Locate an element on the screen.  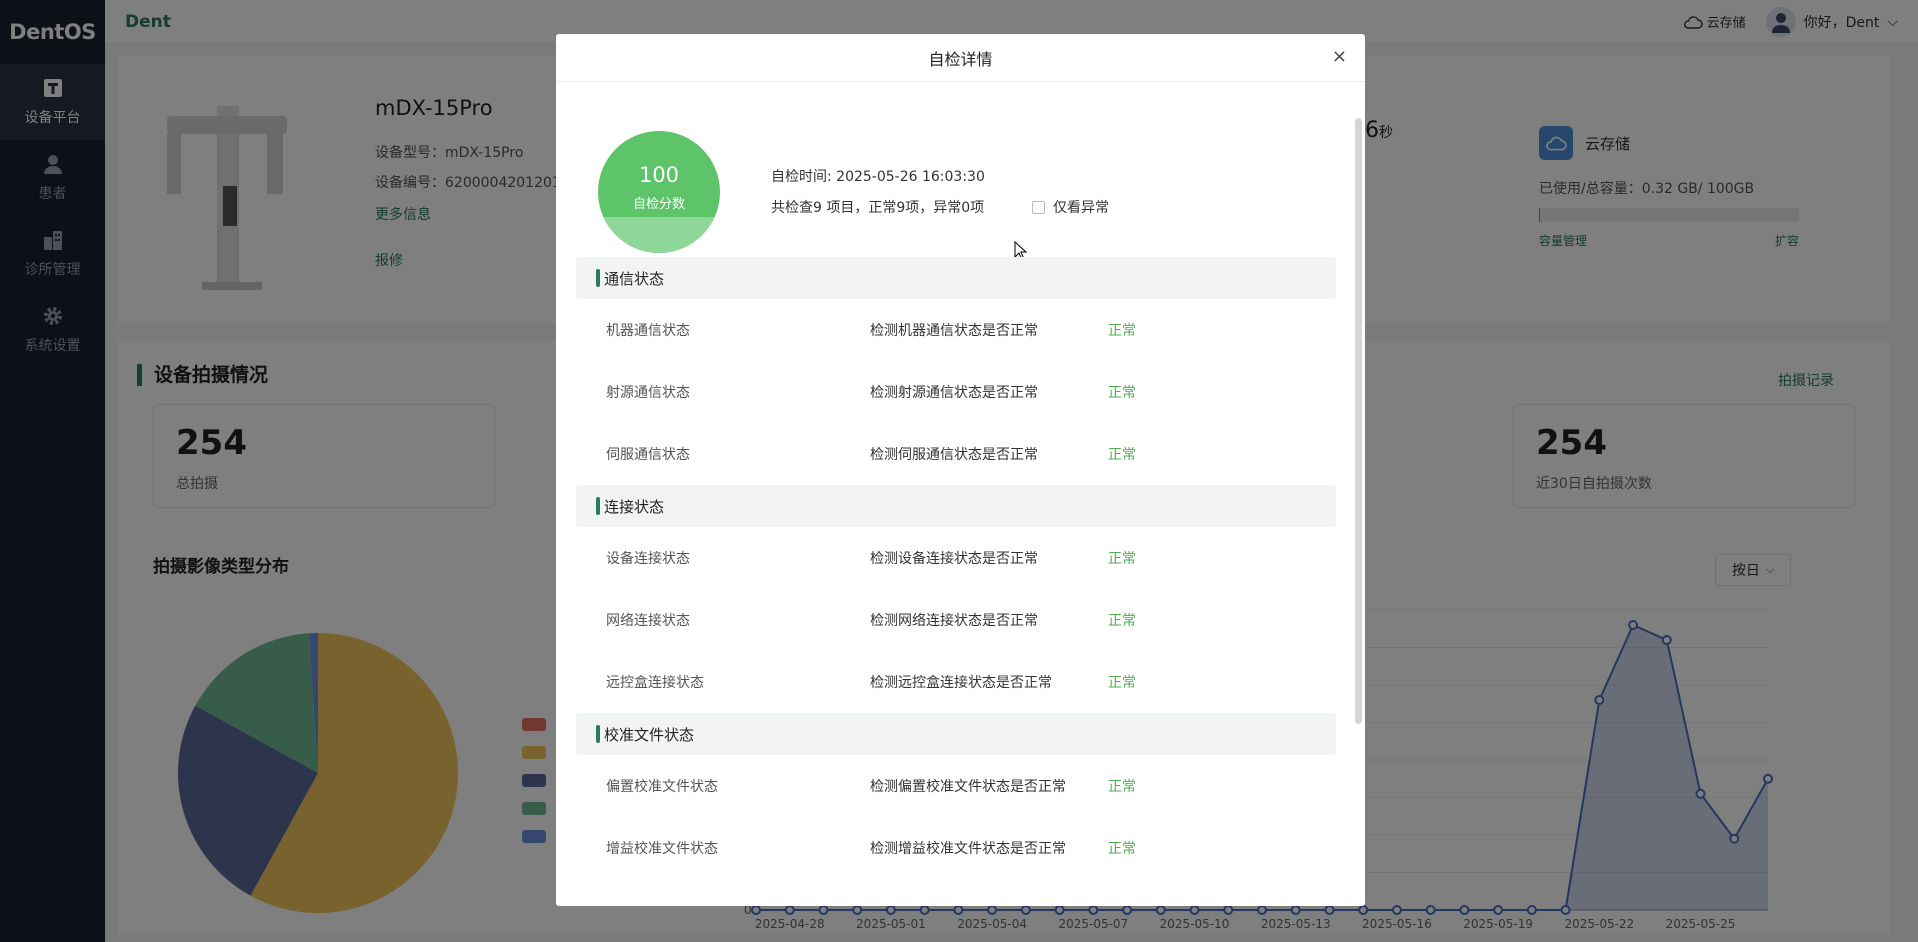
modal-header: 自检详情 × is located at coordinates (960, 58).